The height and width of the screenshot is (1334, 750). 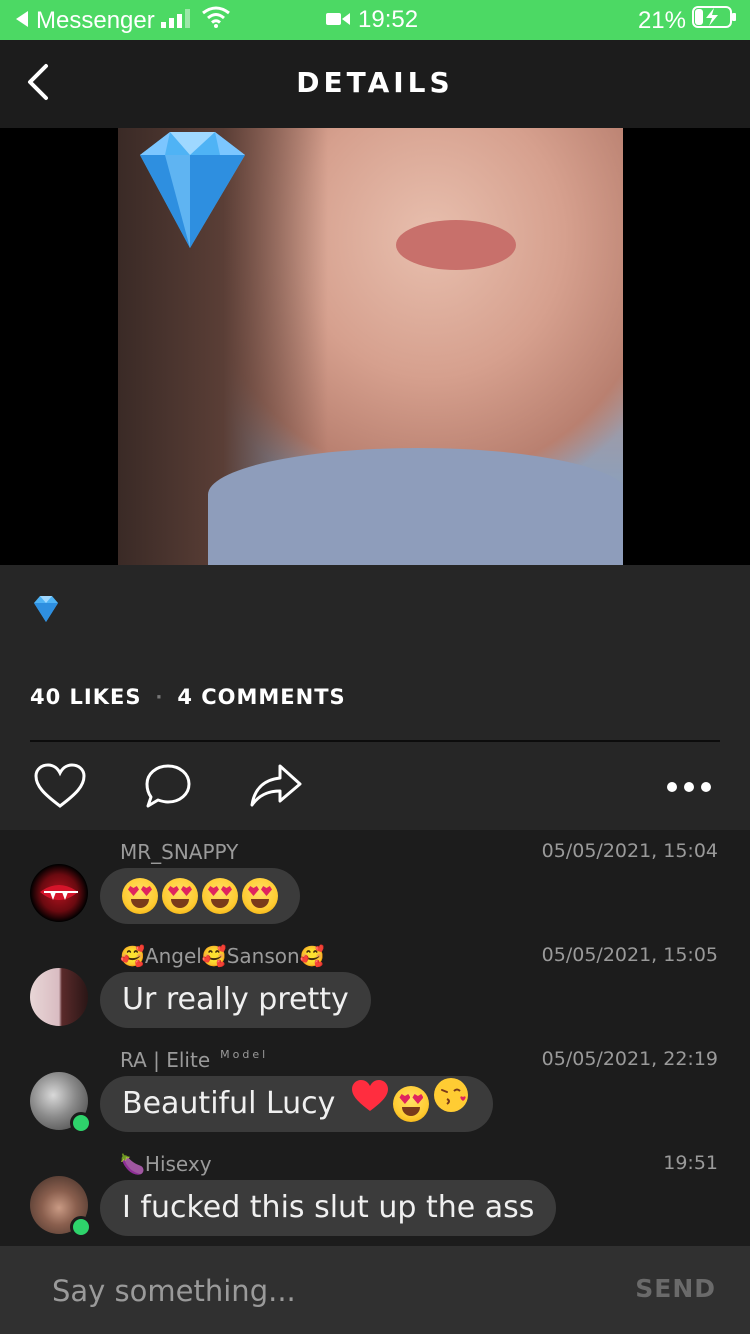 I want to click on back-app-label: Messenger, so click(x=95, y=20).